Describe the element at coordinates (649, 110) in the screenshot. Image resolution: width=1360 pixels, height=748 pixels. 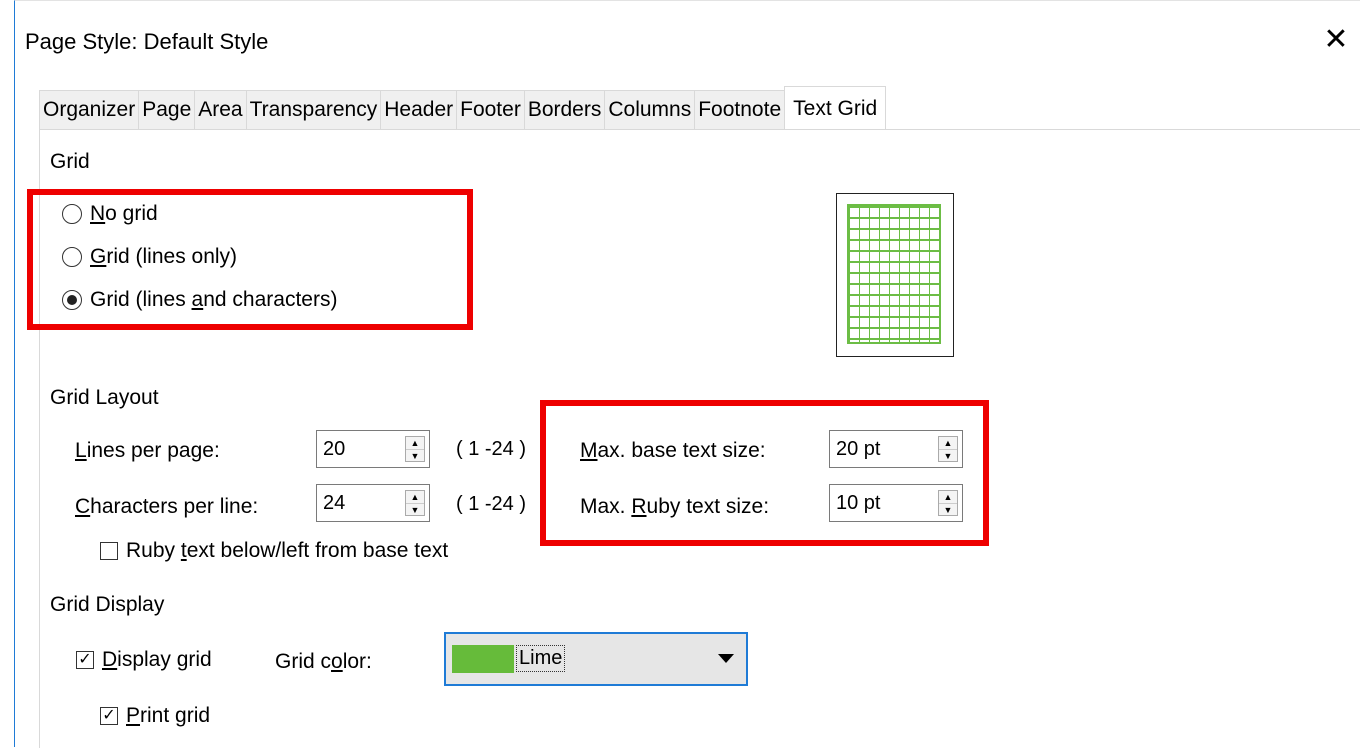
I see `tab-columns: Columns` at that location.